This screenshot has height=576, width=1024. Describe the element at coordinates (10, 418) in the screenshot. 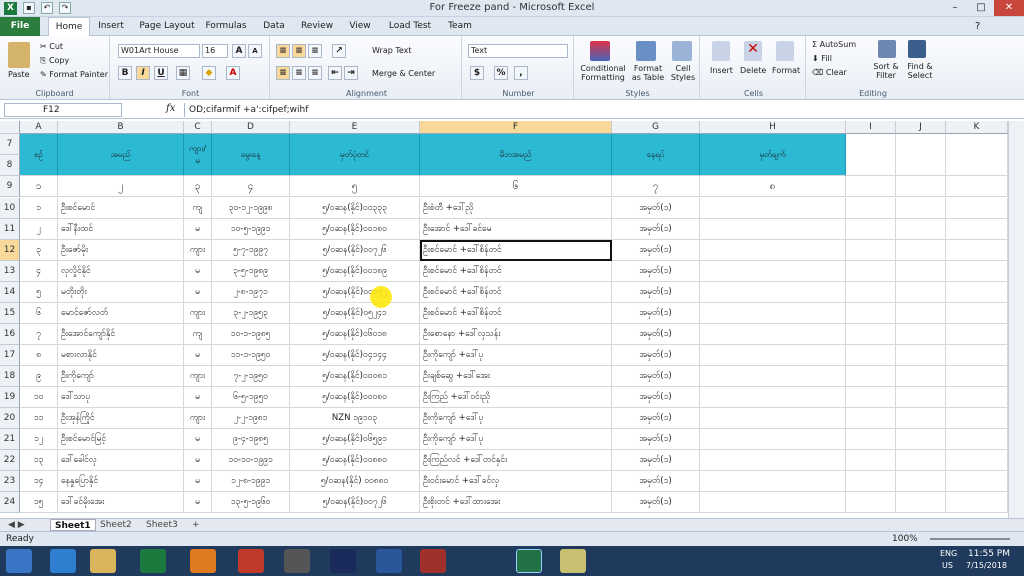

I see `row-header-20: 20` at that location.